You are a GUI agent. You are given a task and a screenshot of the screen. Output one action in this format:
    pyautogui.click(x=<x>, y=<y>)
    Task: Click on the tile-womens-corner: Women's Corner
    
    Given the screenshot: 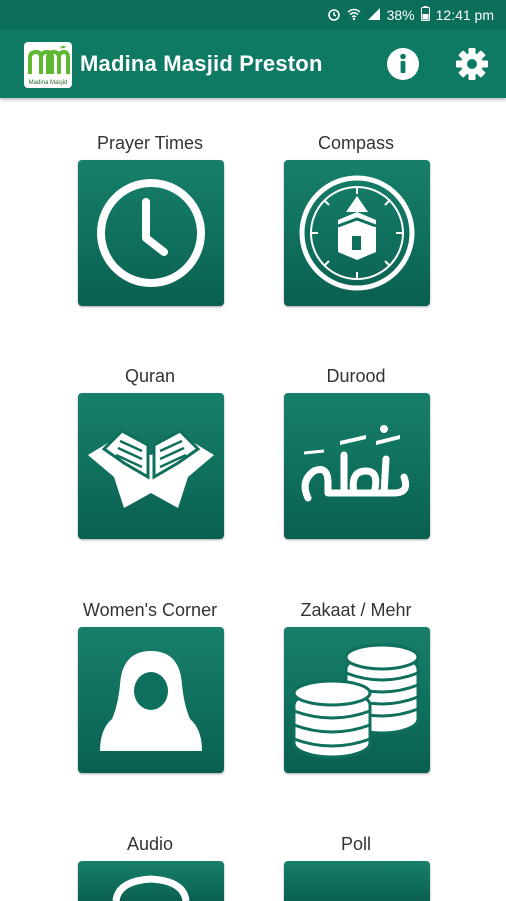 What is the action you would take?
    pyautogui.click(x=150, y=685)
    